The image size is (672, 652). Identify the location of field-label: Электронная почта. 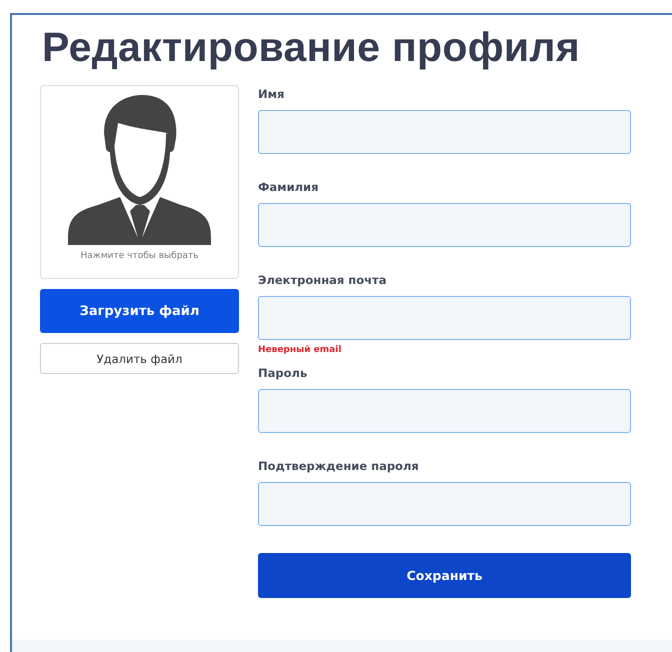
(323, 280).